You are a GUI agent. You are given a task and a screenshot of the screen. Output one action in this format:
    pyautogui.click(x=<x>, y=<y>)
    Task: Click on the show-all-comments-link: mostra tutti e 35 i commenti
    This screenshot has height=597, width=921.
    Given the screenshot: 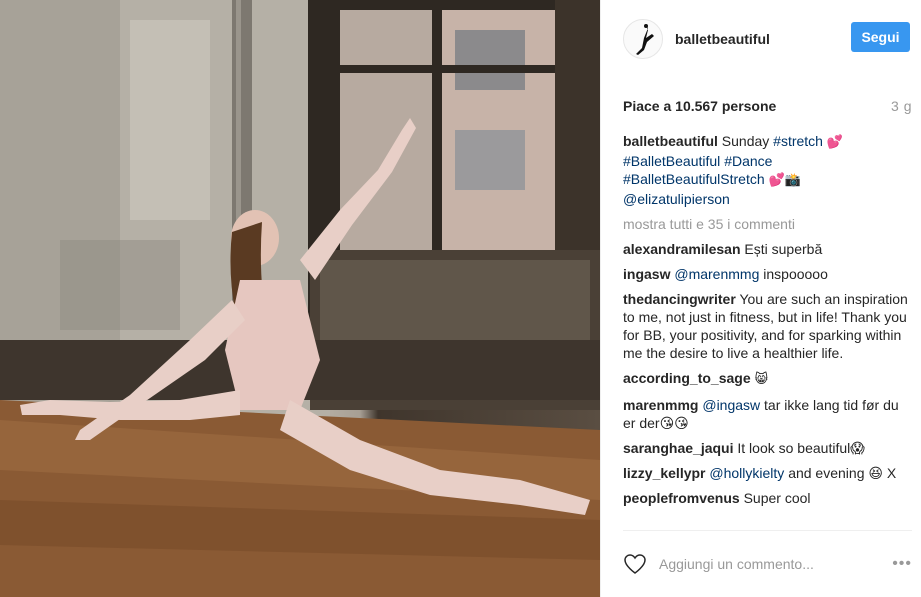 What is the action you would take?
    pyautogui.click(x=768, y=224)
    